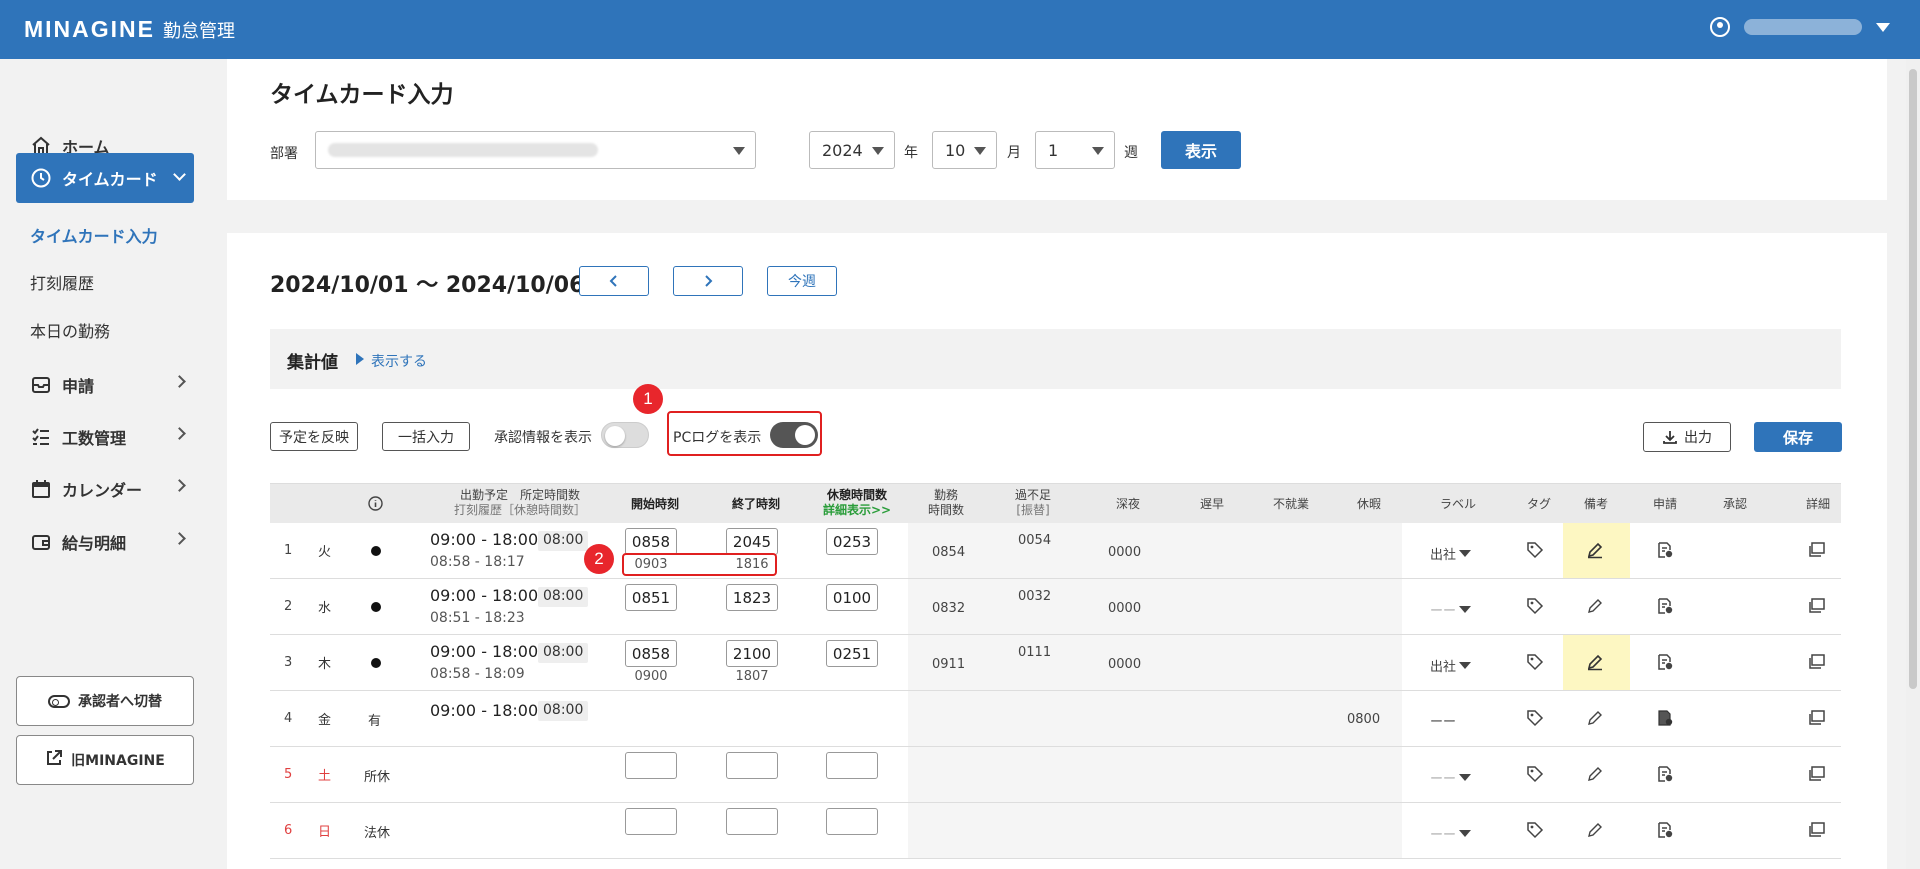  What do you see at coordinates (1098, 151) in the screenshot?
I see `dropdown-arrow-icon` at bounding box center [1098, 151].